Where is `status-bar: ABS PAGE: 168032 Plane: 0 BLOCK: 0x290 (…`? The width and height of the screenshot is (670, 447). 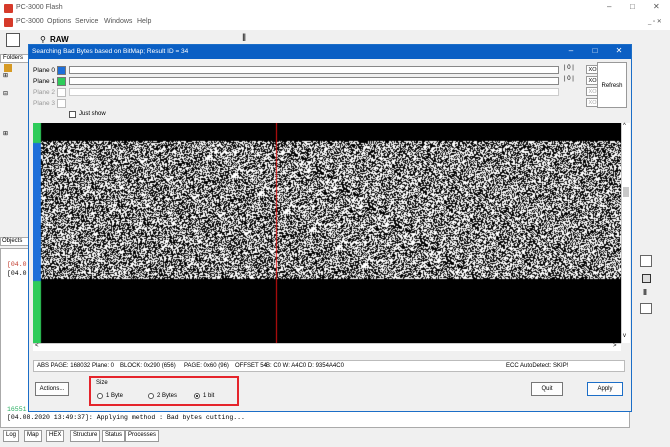
status-bar: ABS PAGE: 168032 Plane: 0 BLOCK: 0x290 (… is located at coordinates (329, 366).